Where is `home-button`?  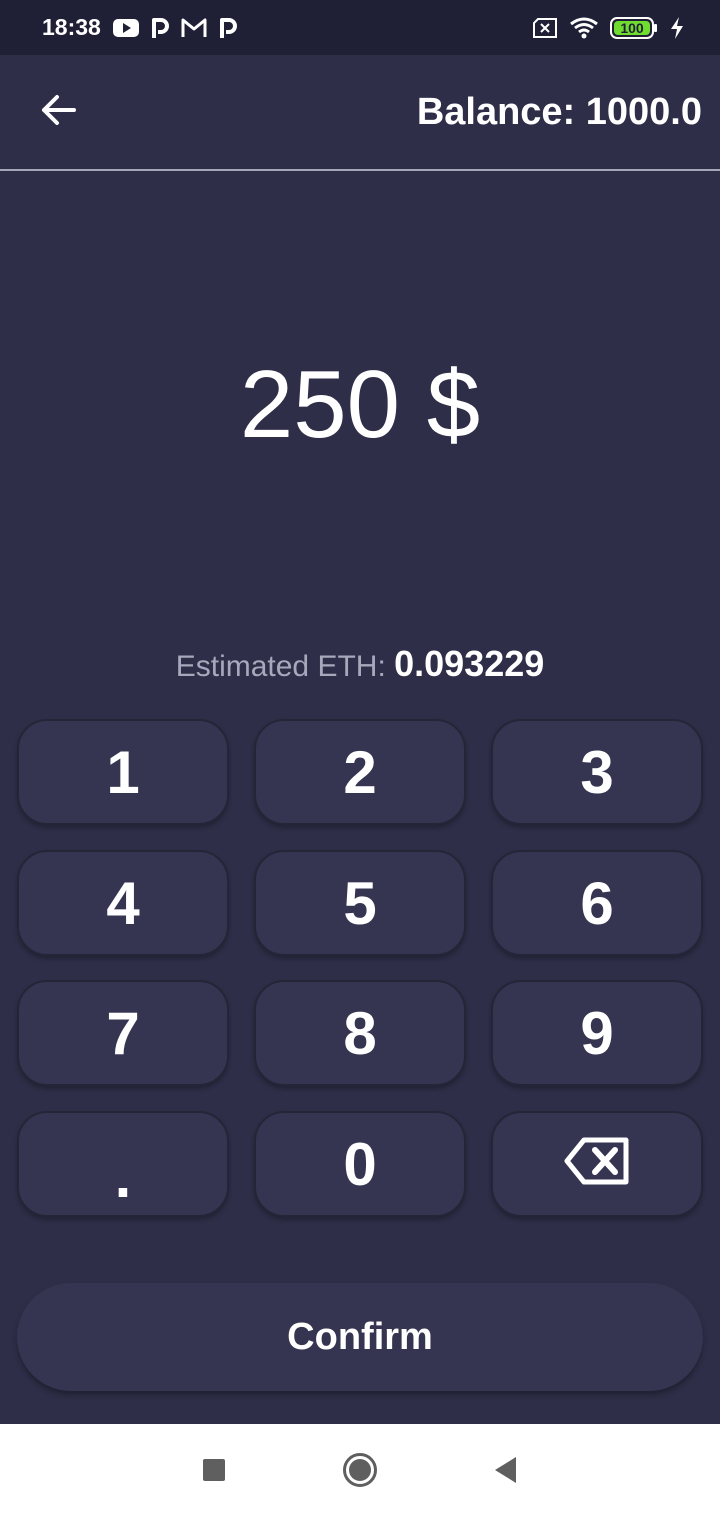
home-button is located at coordinates (360, 1472).